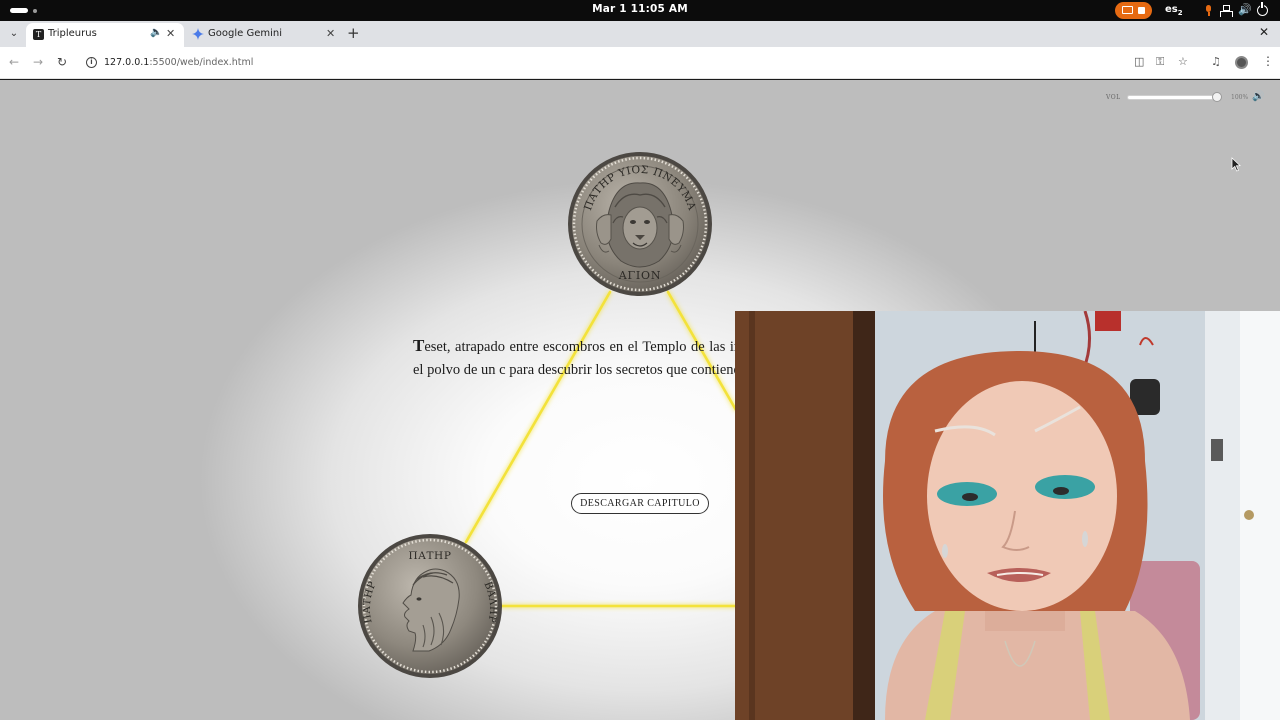 This screenshot has height=720, width=1280. I want to click on tab-tripleurus: T Tripleurus 🔈 ✕, so click(105, 35).